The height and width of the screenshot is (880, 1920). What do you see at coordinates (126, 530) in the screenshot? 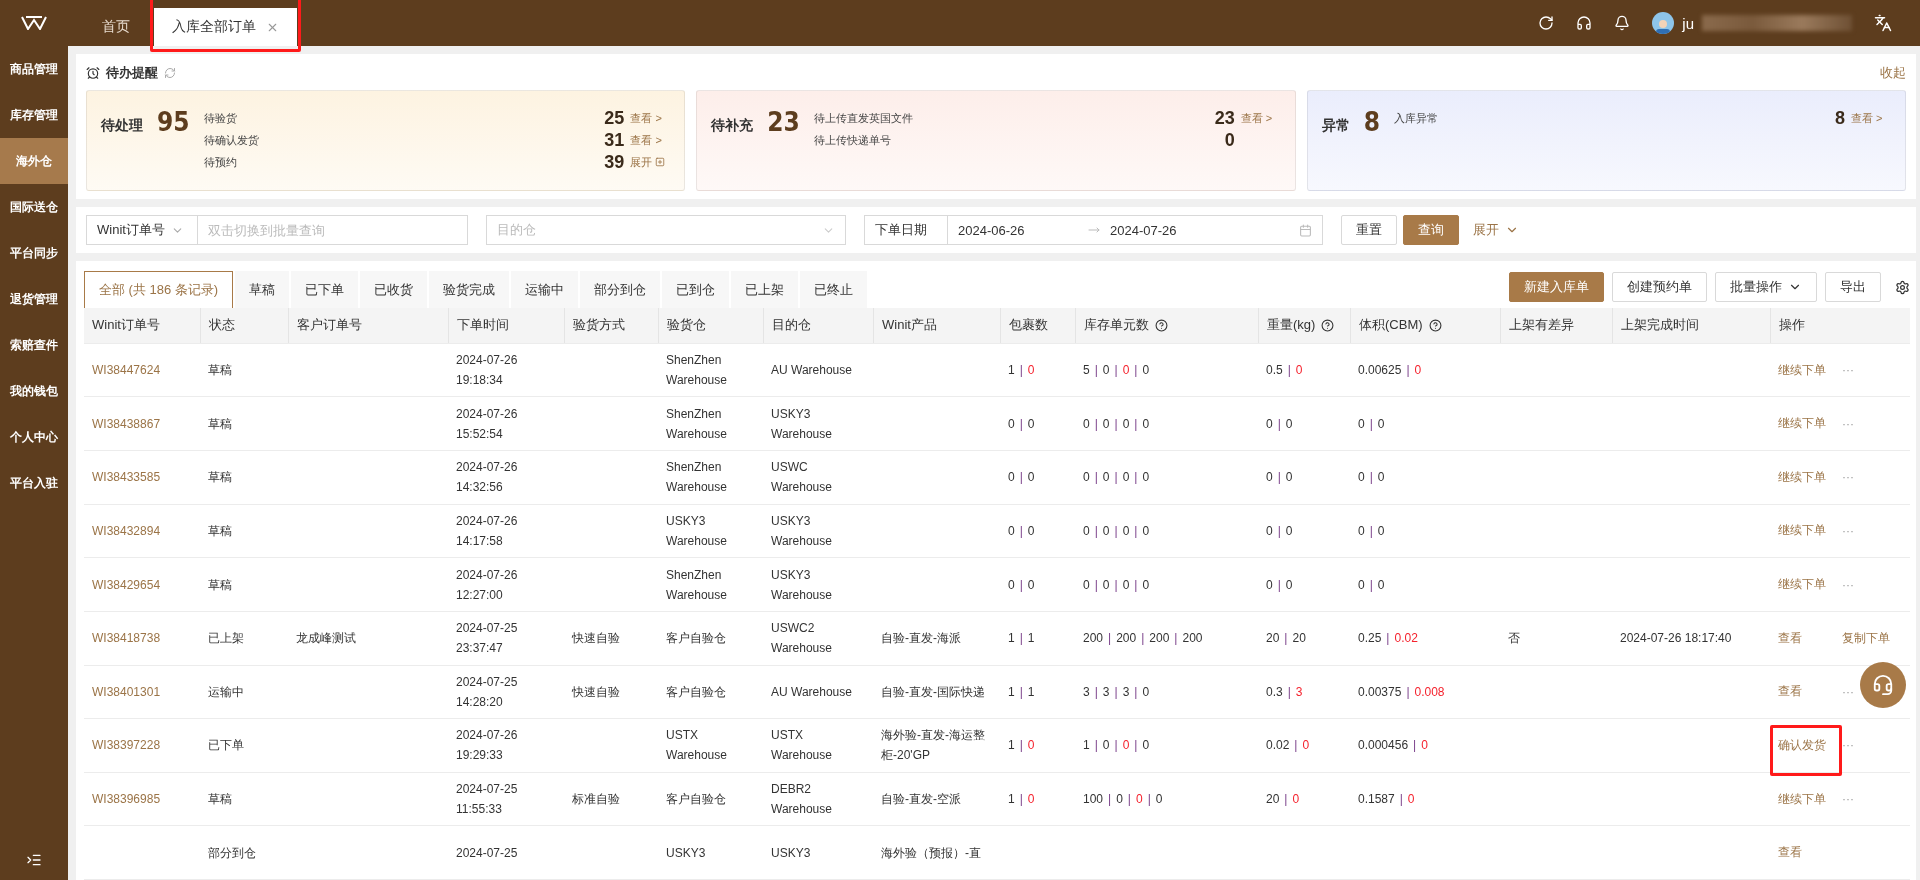
I see `order-link: WI38432894` at bounding box center [126, 530].